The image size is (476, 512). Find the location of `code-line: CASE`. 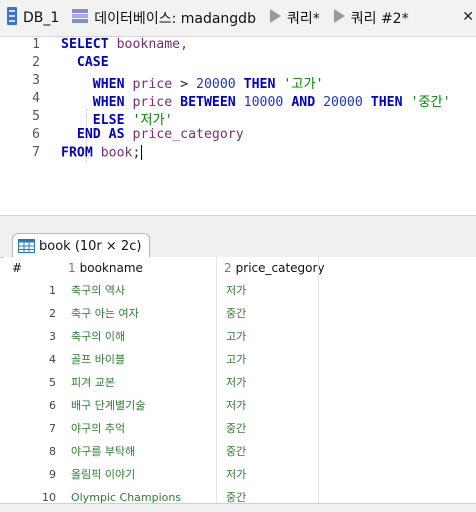

code-line: CASE is located at coordinates (85, 62).